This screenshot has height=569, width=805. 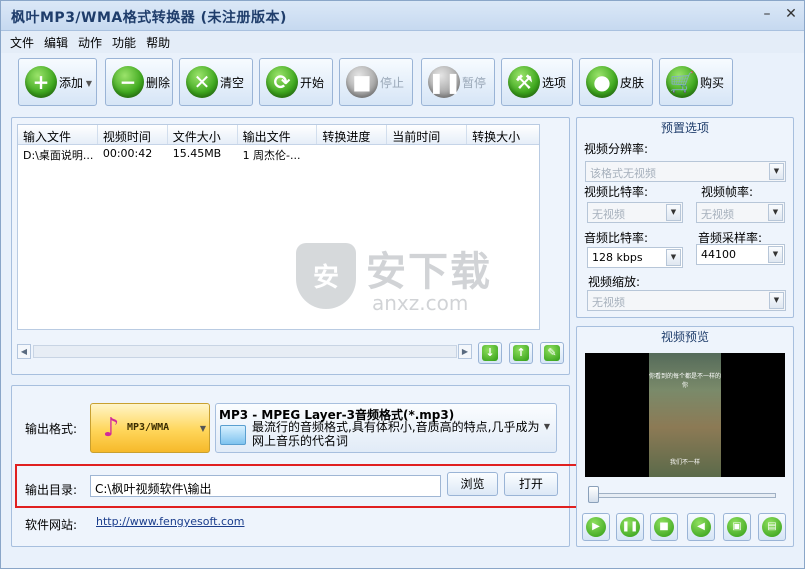 I want to click on video-scale-select: 无视频 ▼, so click(x=686, y=300).